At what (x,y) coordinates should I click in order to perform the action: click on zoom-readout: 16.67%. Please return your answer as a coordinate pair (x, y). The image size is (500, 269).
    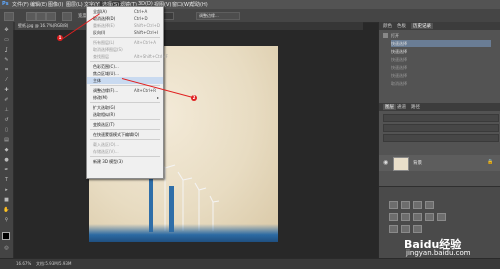
    Looking at the image, I should click on (23, 263).